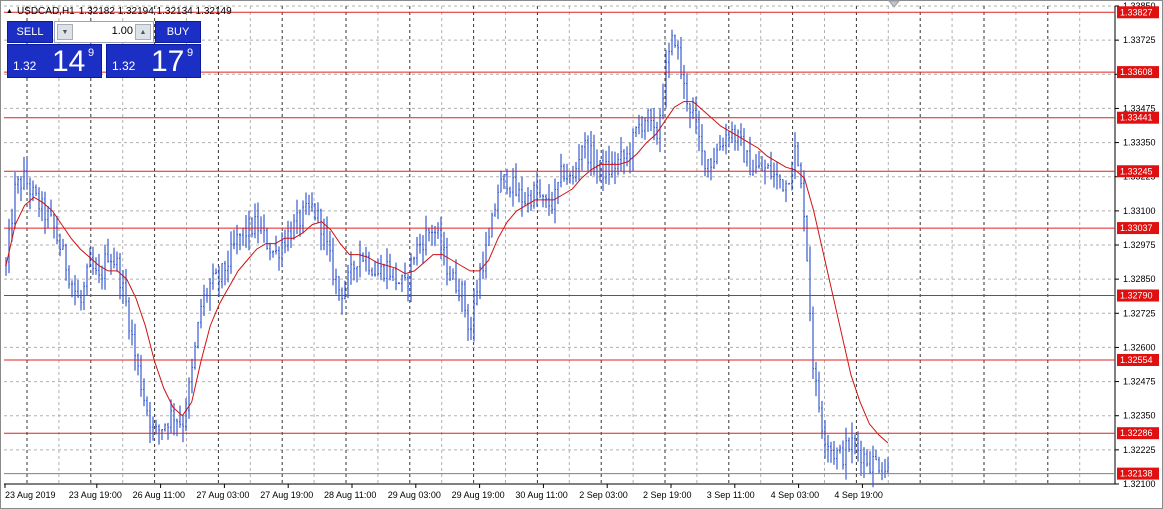  What do you see at coordinates (1139, 450) in the screenshot?
I see `y-tick-label: 1.32225` at bounding box center [1139, 450].